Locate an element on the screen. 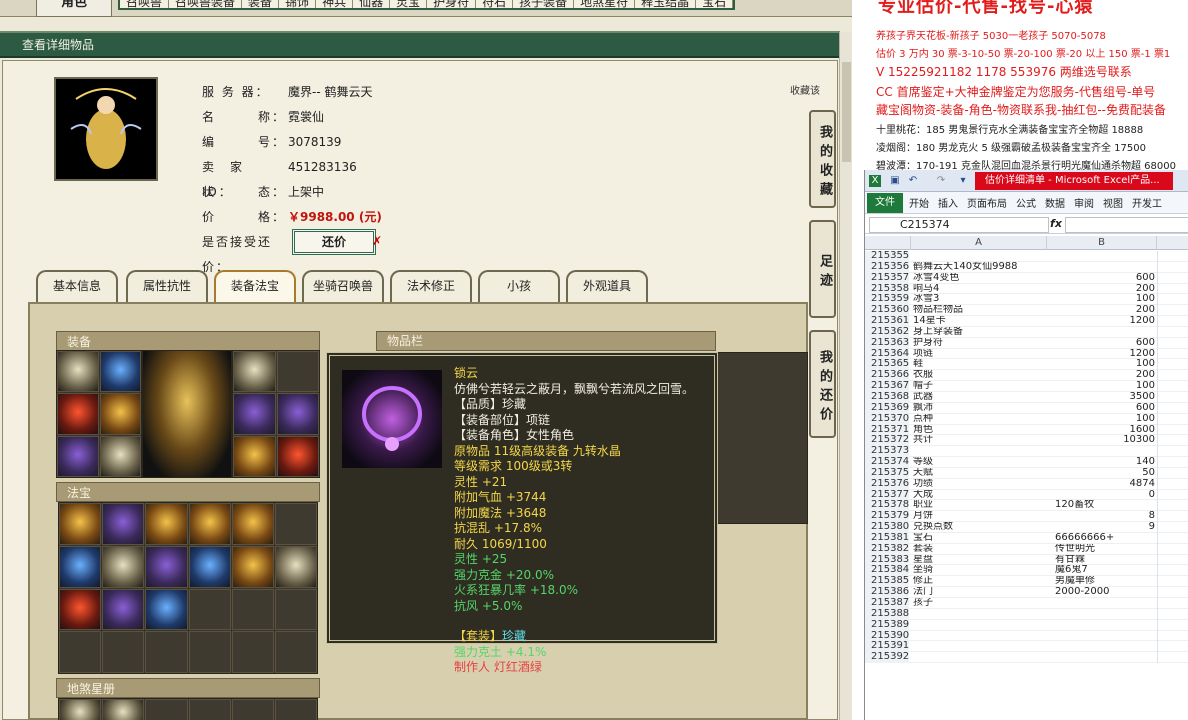 Image resolution: width=1188 pixels, height=720 pixels. ribbon-page-layout: 页面布局 is located at coordinates (987, 202).